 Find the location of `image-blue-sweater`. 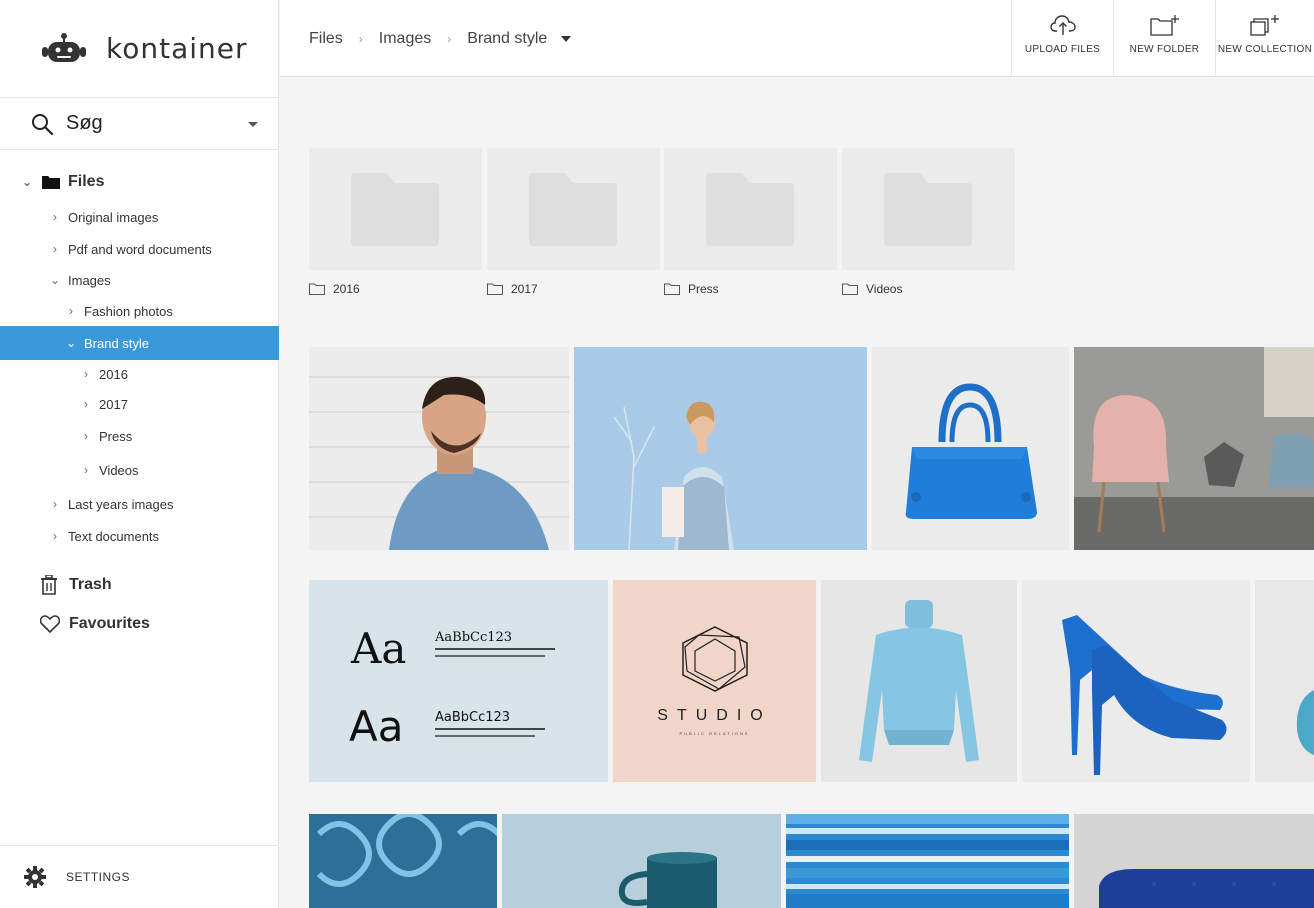

image-blue-sweater is located at coordinates (919, 681).